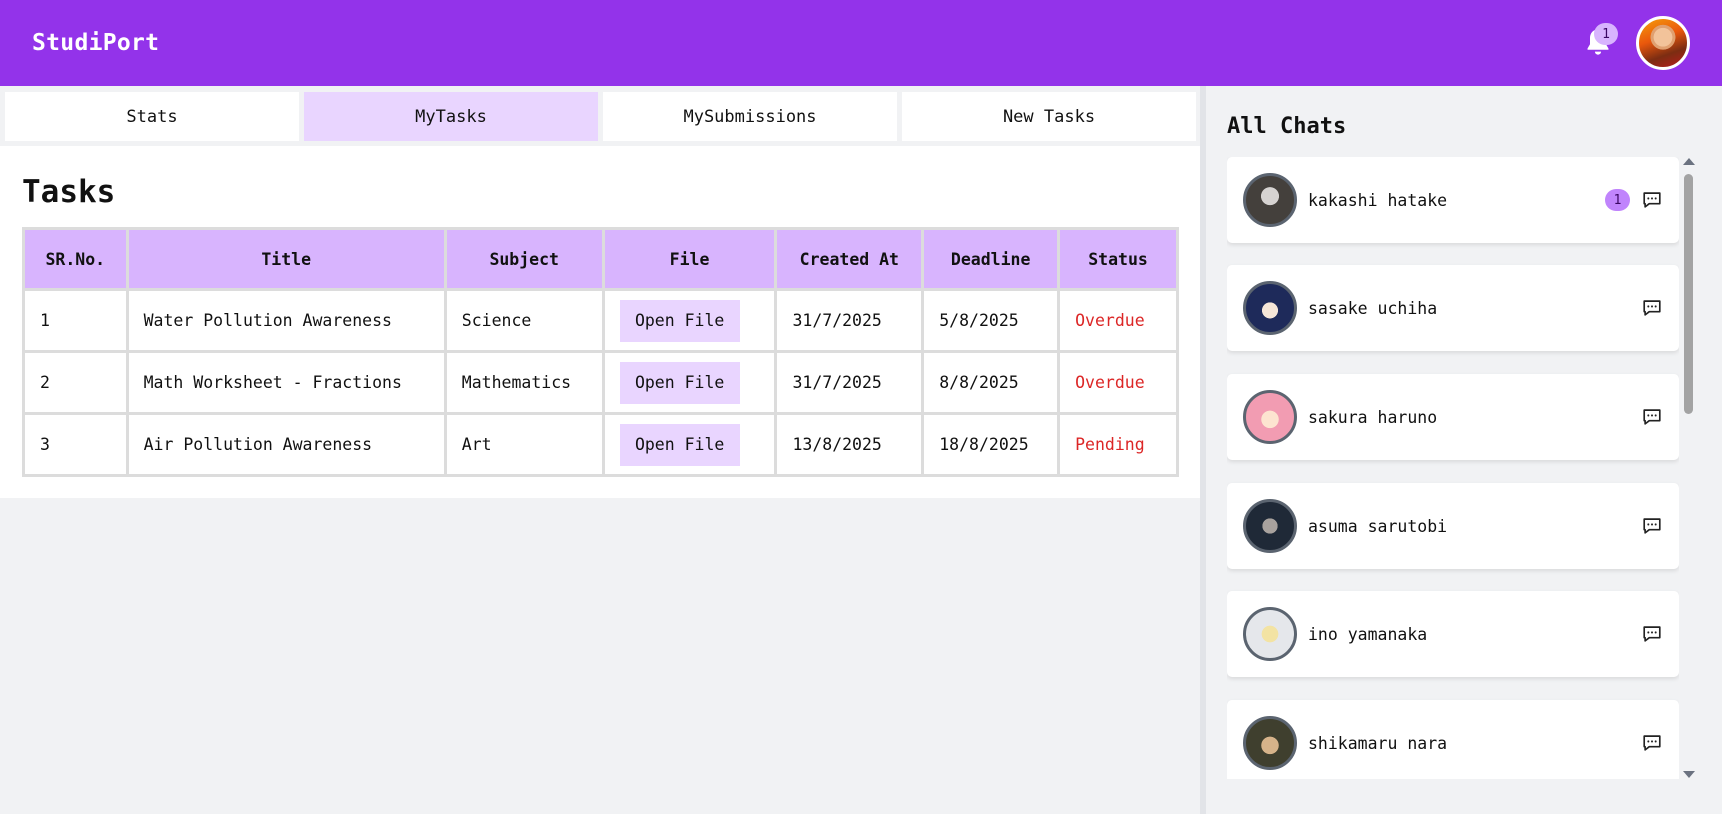 The height and width of the screenshot is (814, 1722). I want to click on notifications-button: 1, so click(1598, 43).